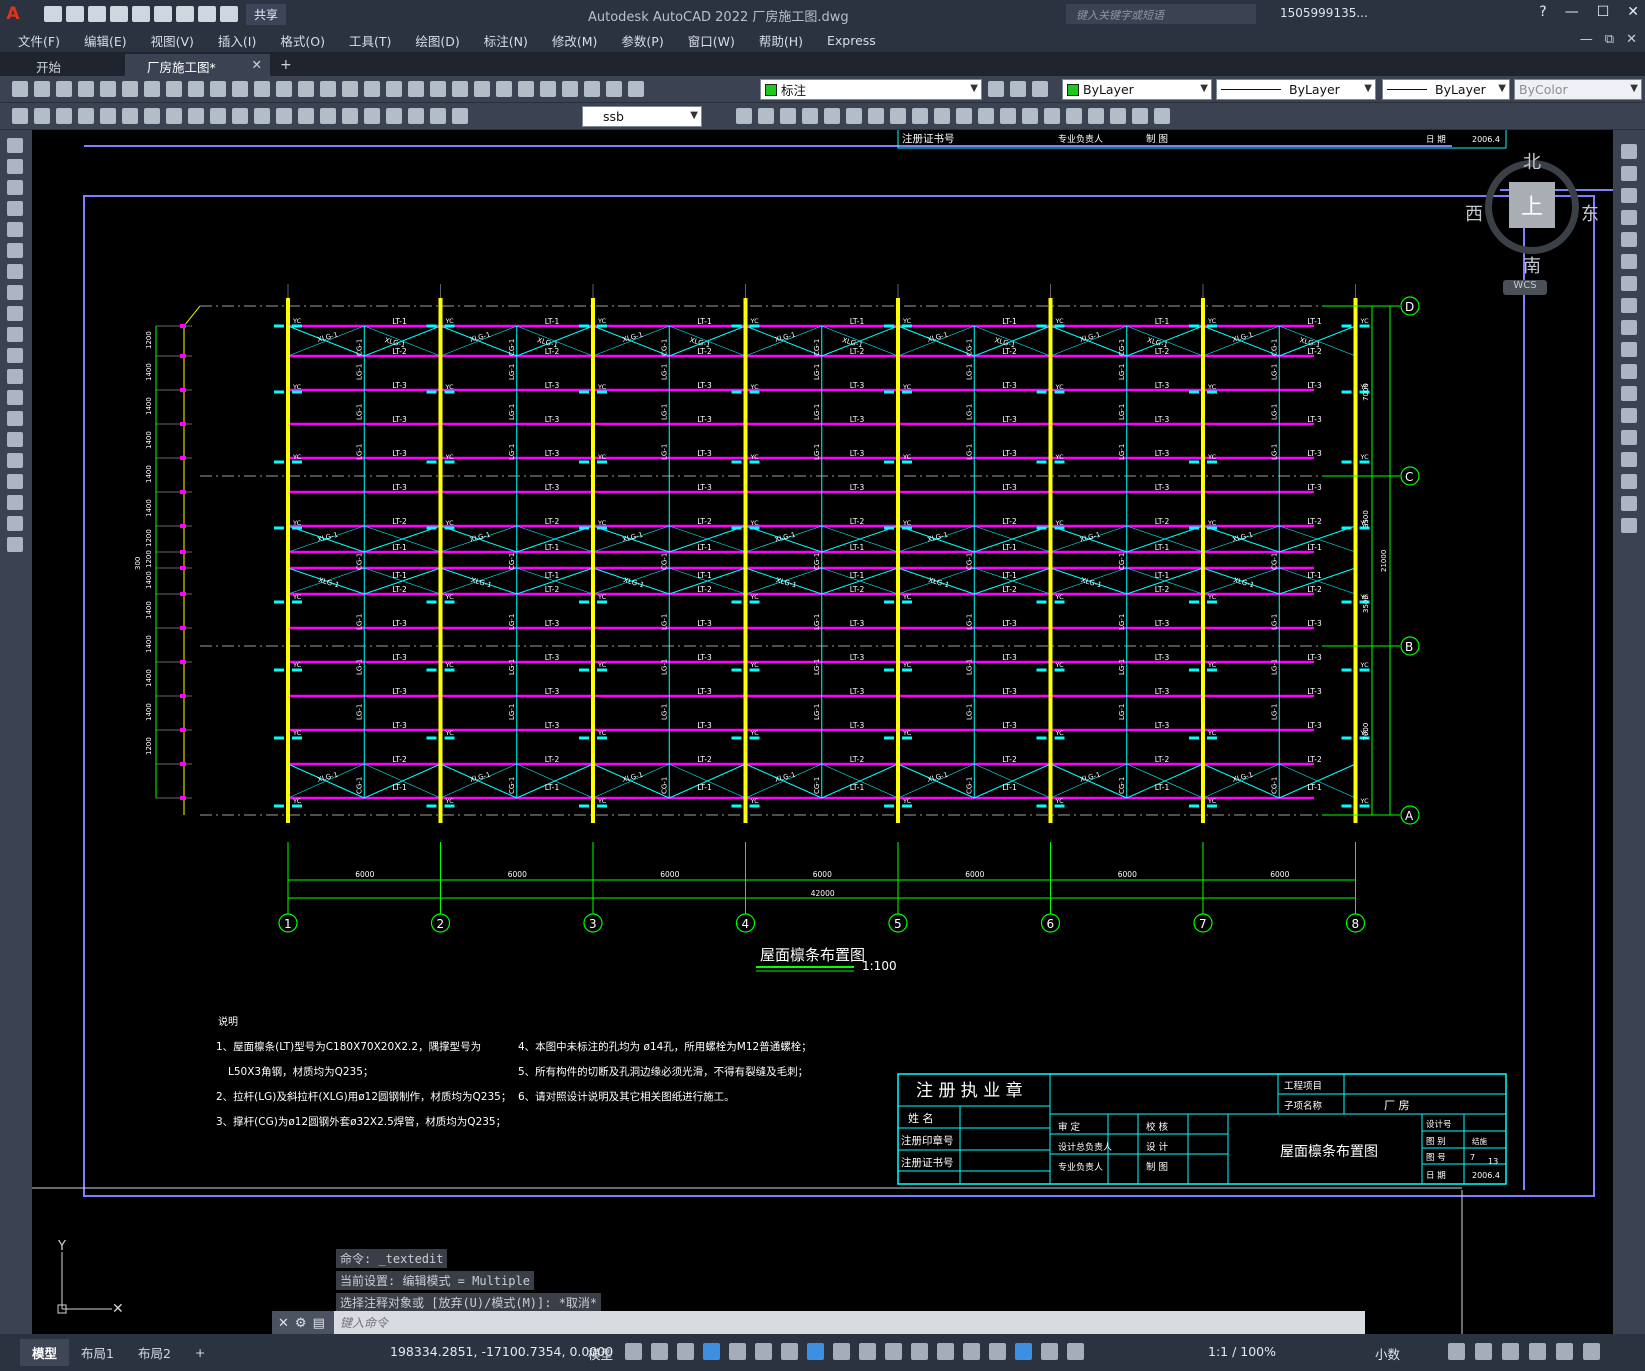 The width and height of the screenshot is (1645, 1371). Describe the element at coordinates (1242, 1351) in the screenshot. I see `annotation-scale: 1:1 / 100%` at that location.